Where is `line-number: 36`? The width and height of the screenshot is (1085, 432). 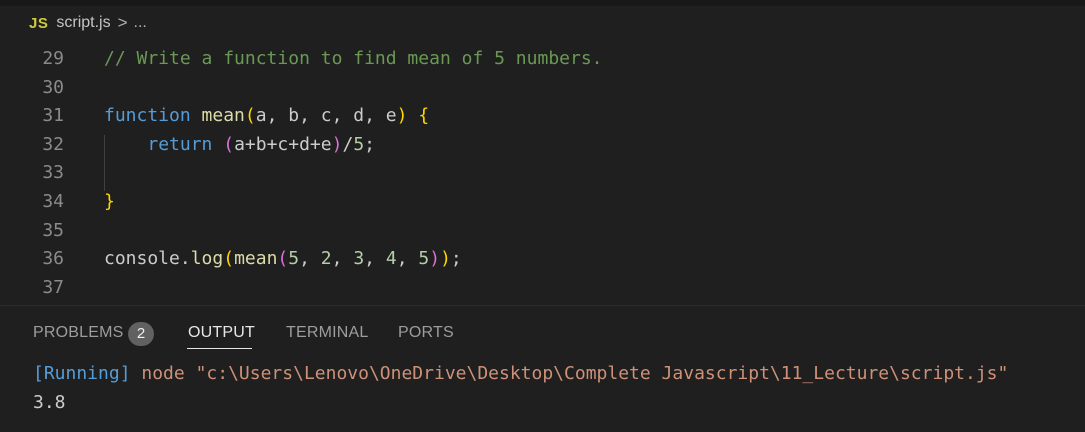 line-number: 36 is located at coordinates (53, 259).